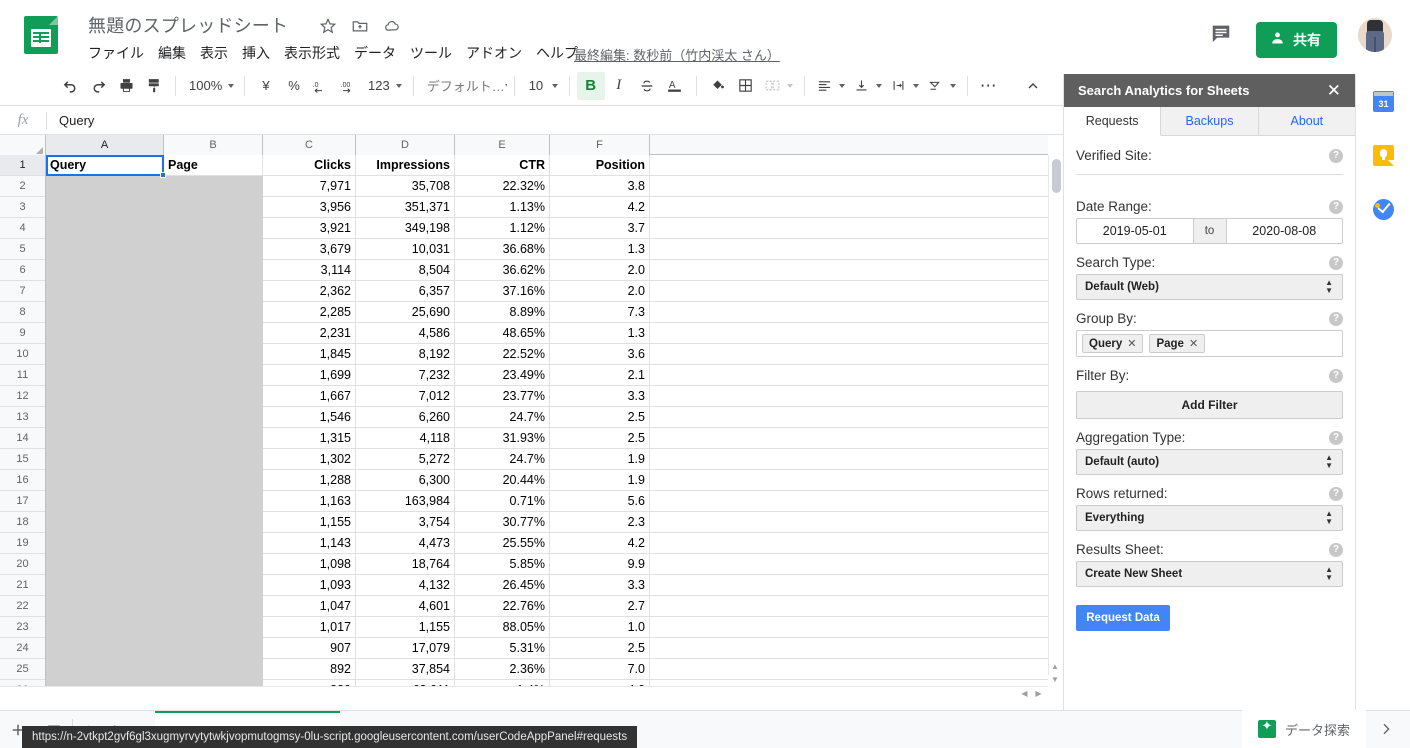  Describe the element at coordinates (405, 207) in the screenshot. I see `grid-cell: 351,371` at that location.